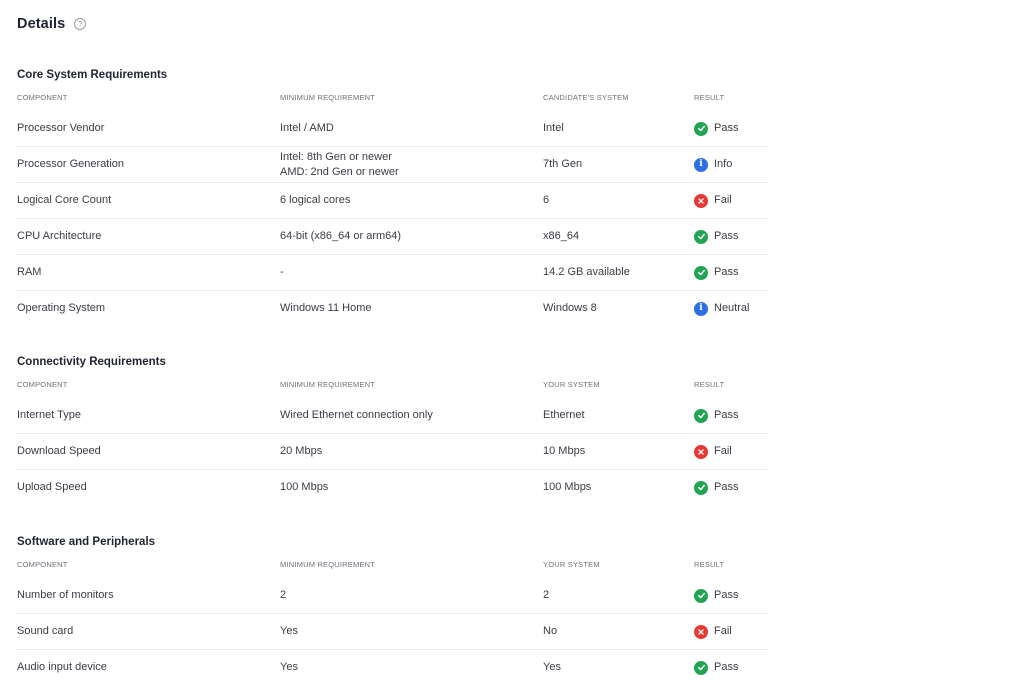  What do you see at coordinates (512, 24) in the screenshot?
I see `page-header: Details ?` at bounding box center [512, 24].